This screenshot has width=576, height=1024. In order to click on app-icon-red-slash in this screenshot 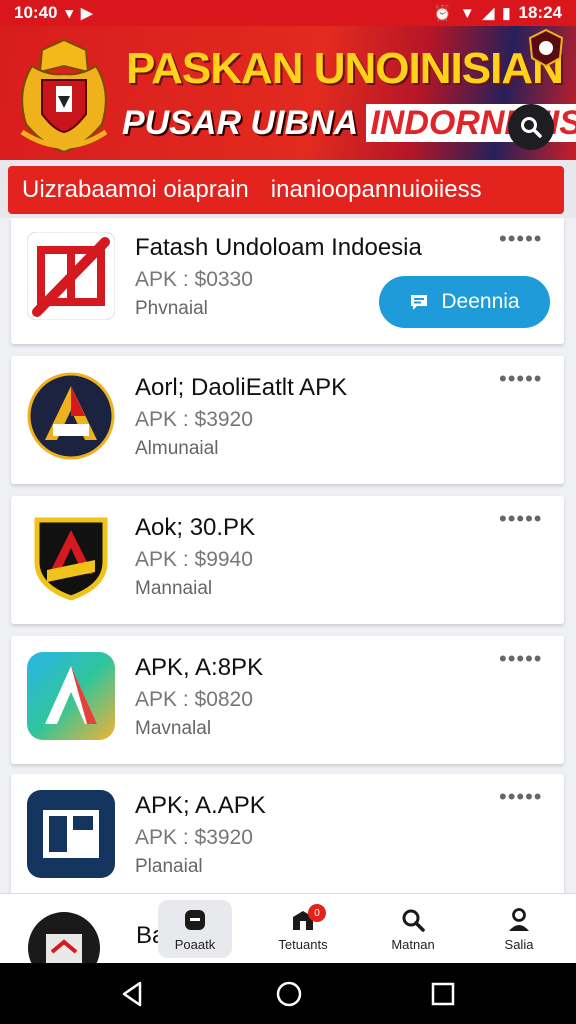, I will do `click(71, 276)`.